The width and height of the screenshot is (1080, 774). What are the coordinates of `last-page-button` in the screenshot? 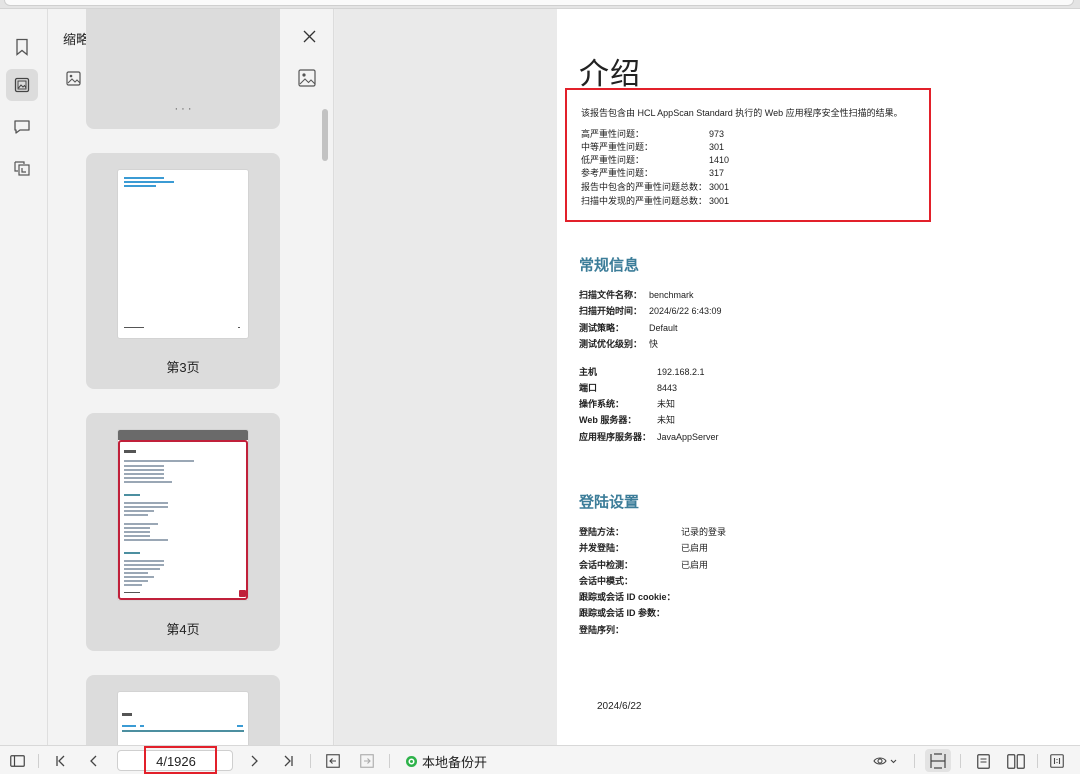 It's located at (288, 761).